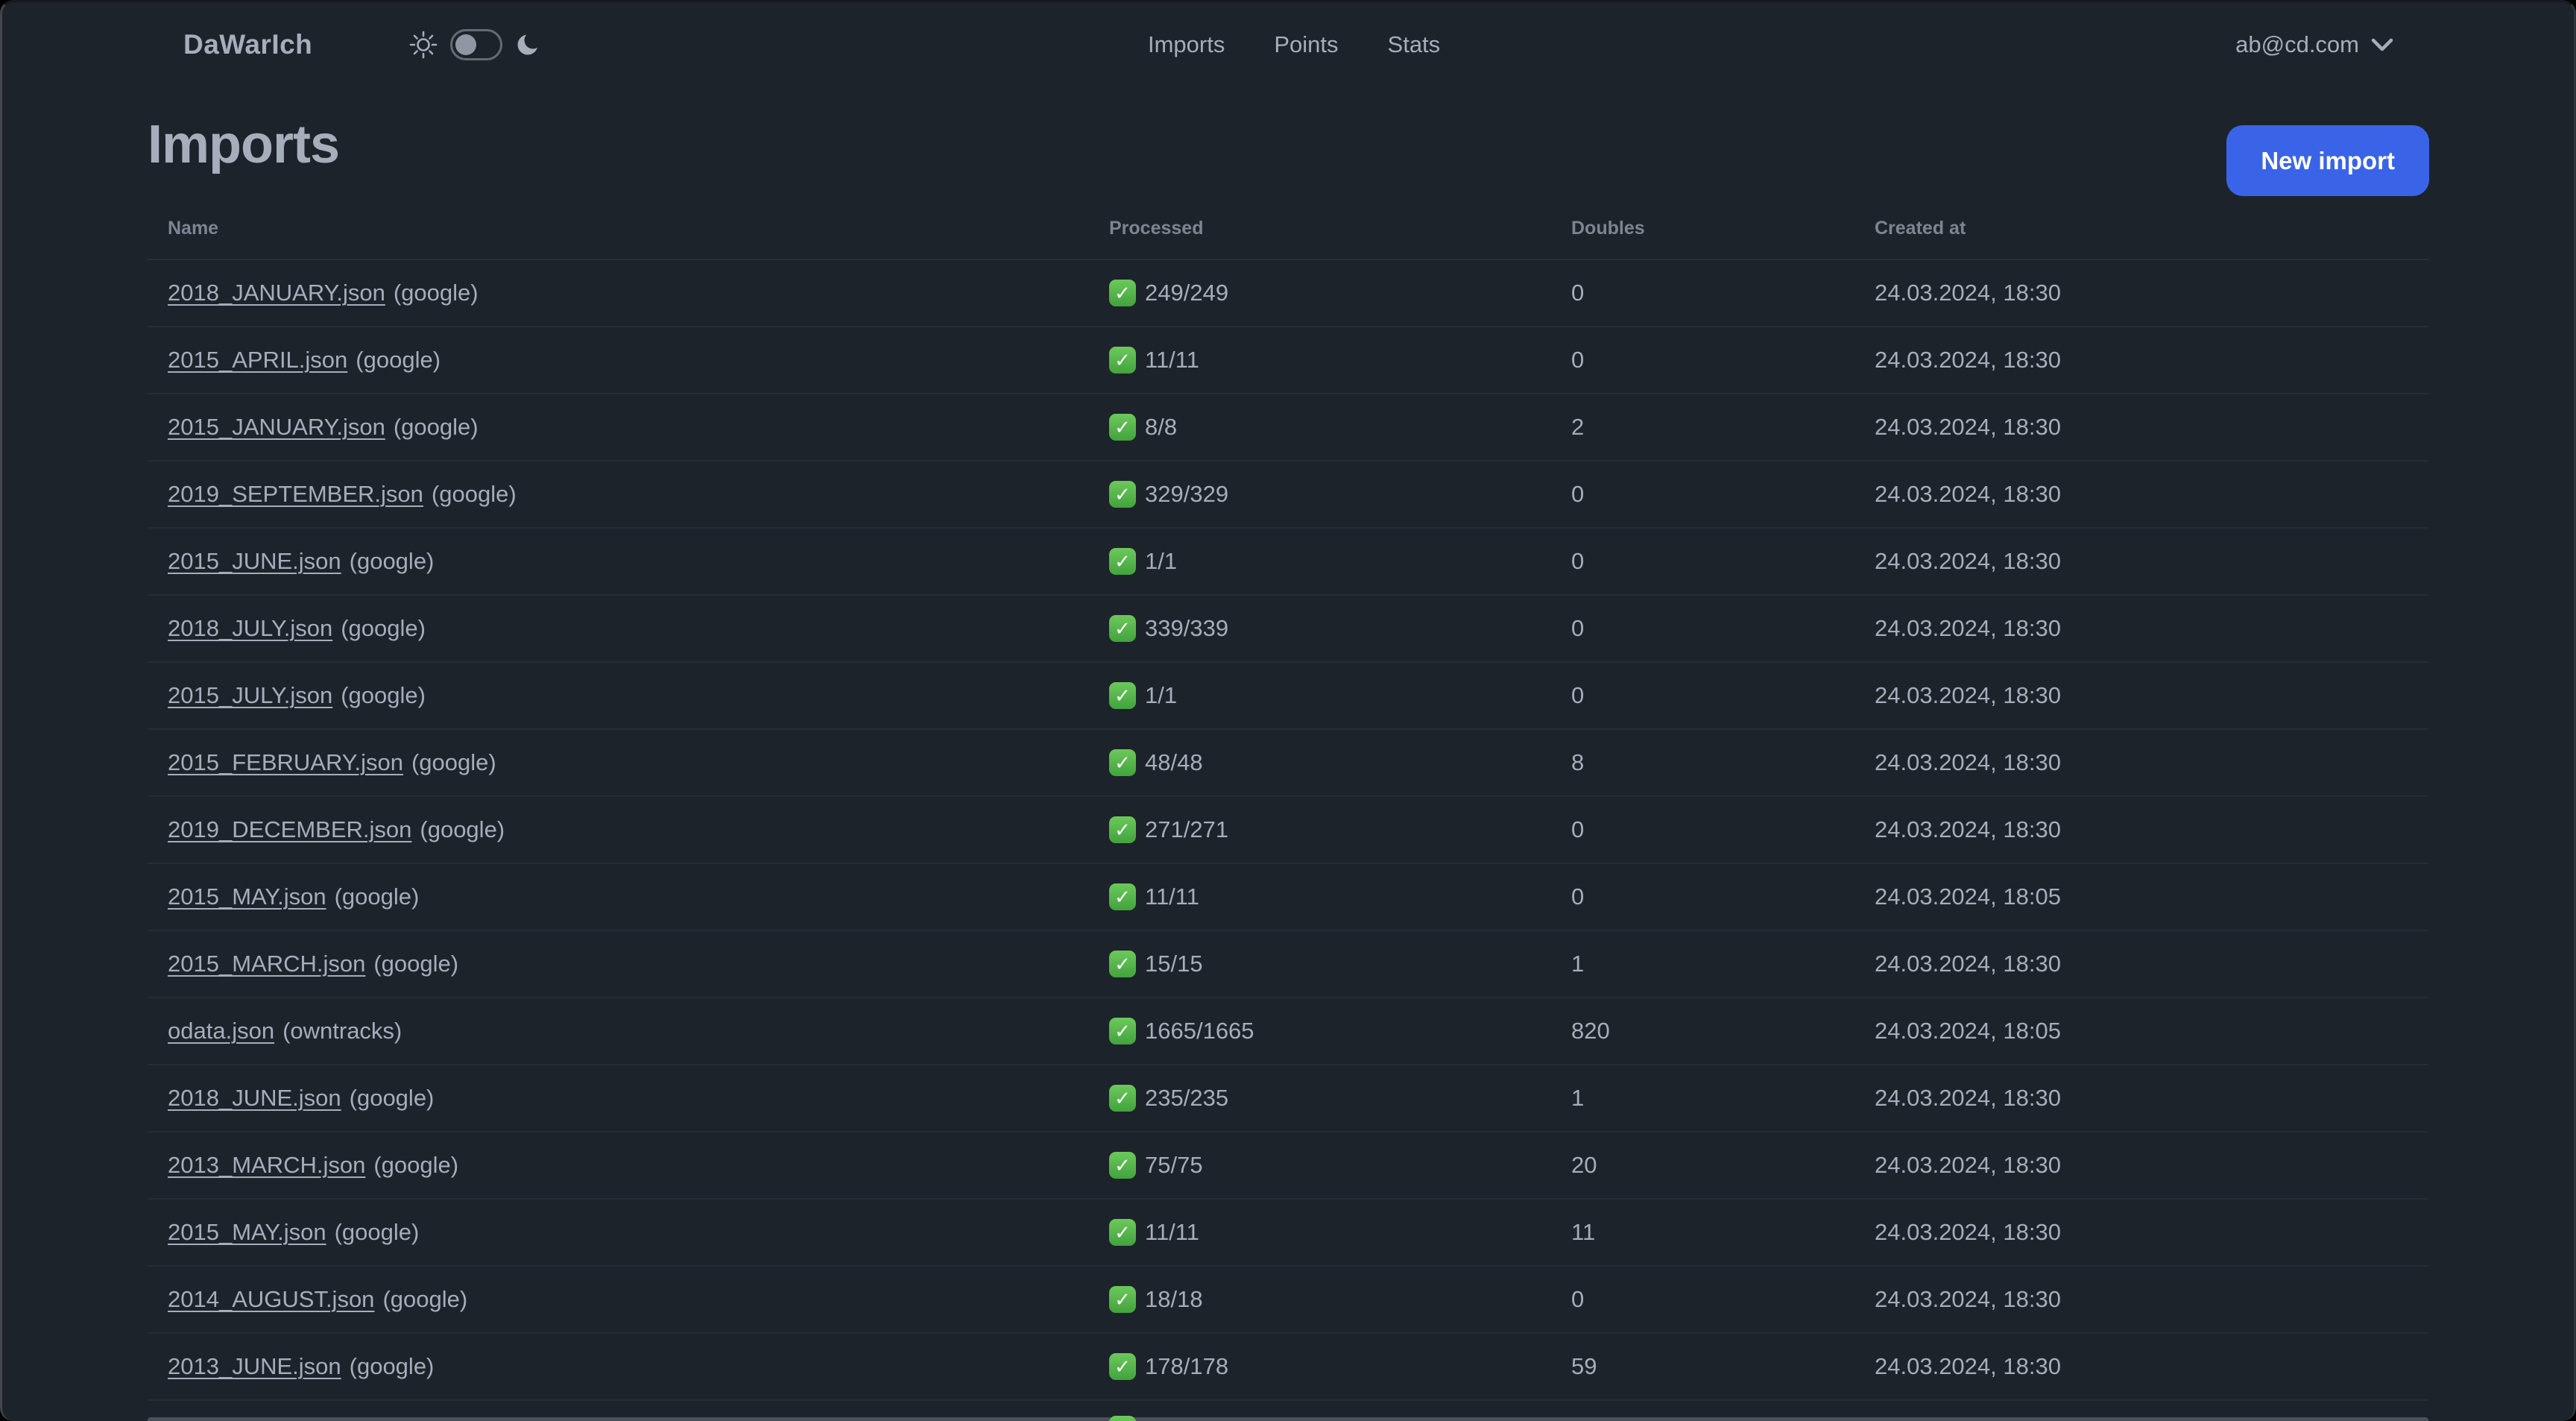 This screenshot has width=2576, height=1421. What do you see at coordinates (266, 964) in the screenshot?
I see `import-file-link: 2015_MARCH.json` at bounding box center [266, 964].